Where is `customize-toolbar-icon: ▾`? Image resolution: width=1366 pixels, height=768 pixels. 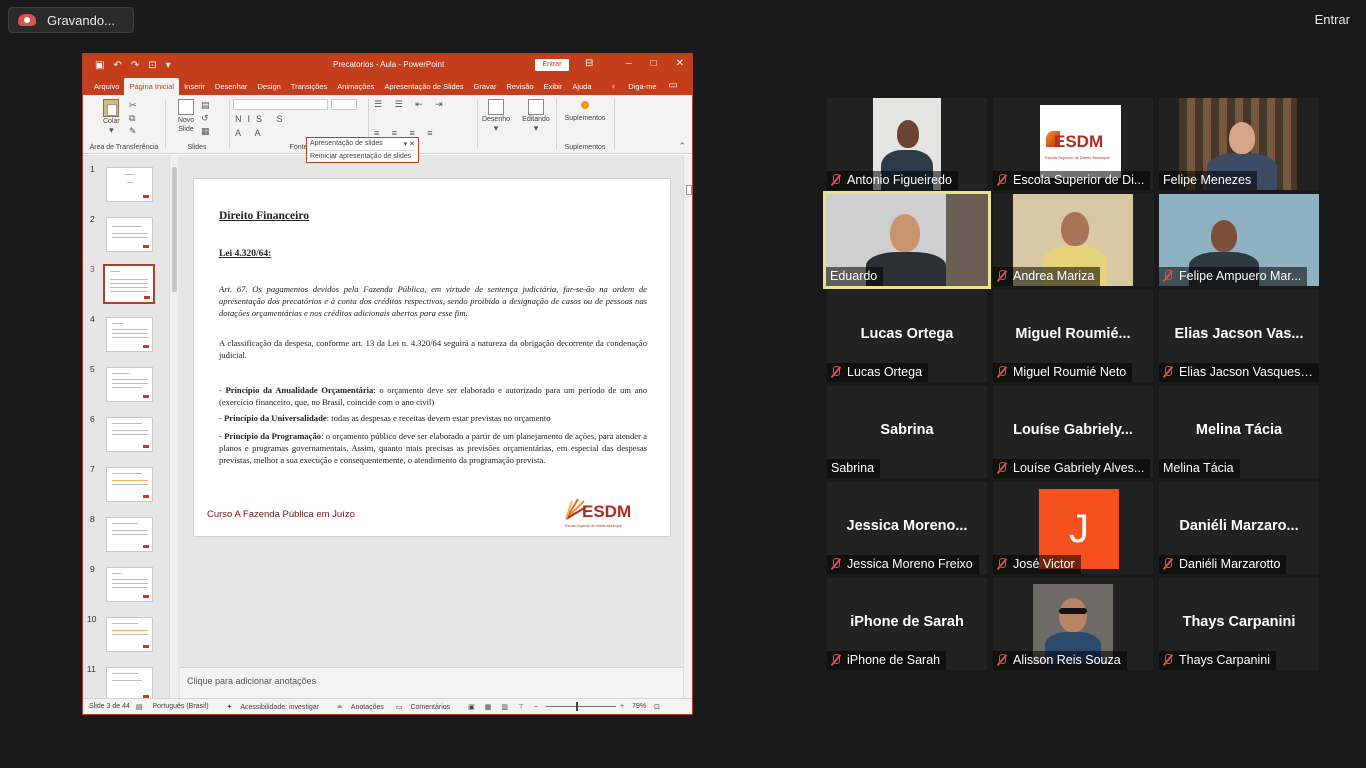 customize-toolbar-icon: ▾ is located at coordinates (168, 65).